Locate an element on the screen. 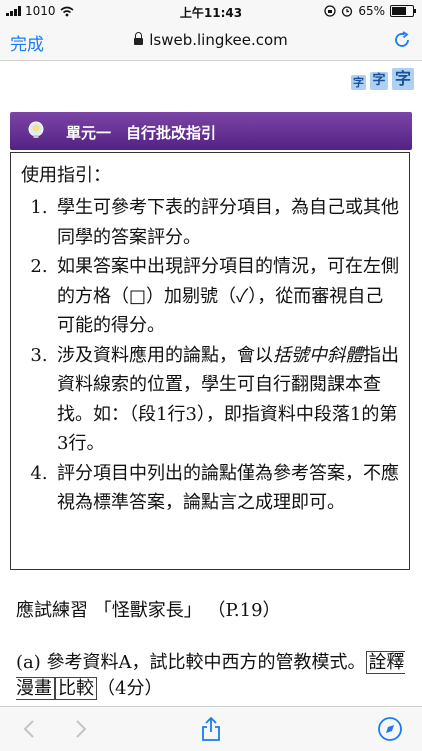 The width and height of the screenshot is (422, 751). unit-banner: 單元一 自行批改指引 is located at coordinates (211, 131).